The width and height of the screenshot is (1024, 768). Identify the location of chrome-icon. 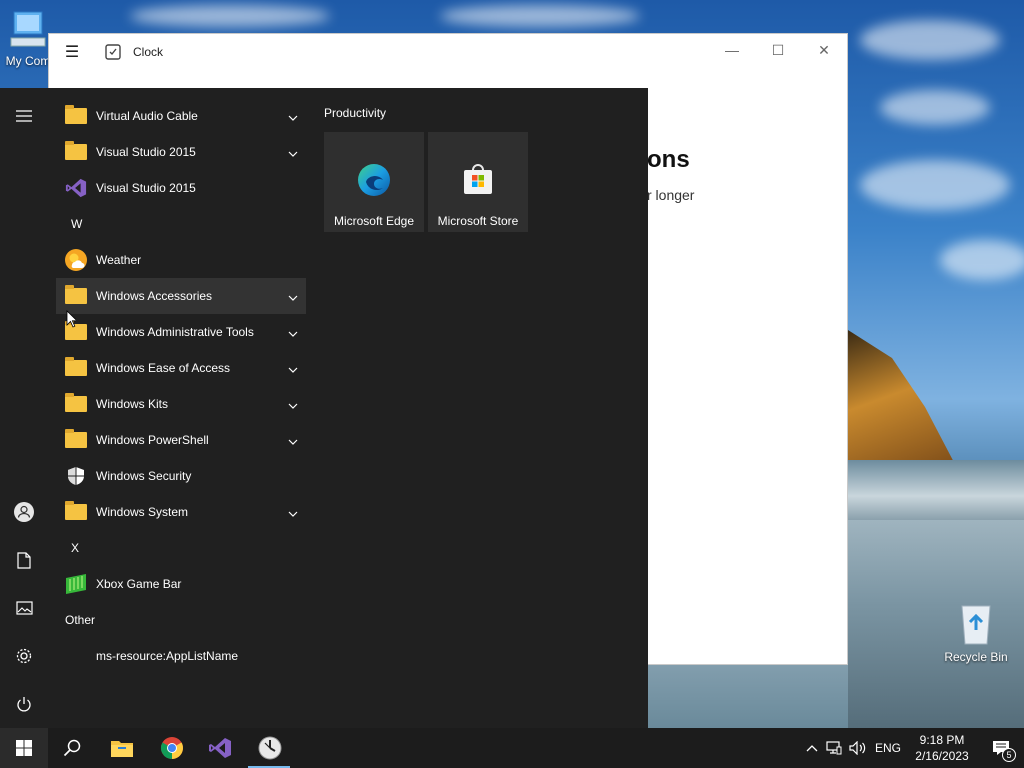
(172, 748).